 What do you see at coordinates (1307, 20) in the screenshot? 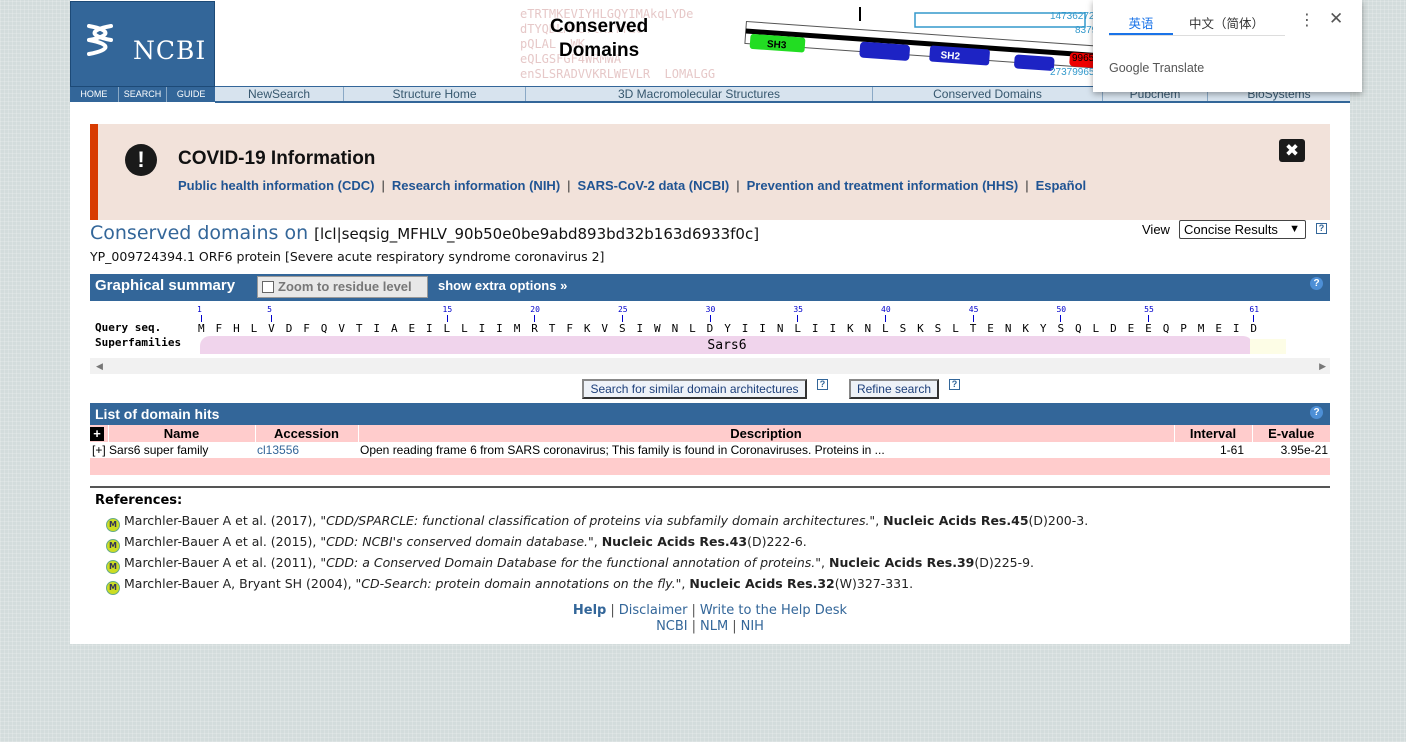
I see `more-options-icon: ⋮` at bounding box center [1307, 20].